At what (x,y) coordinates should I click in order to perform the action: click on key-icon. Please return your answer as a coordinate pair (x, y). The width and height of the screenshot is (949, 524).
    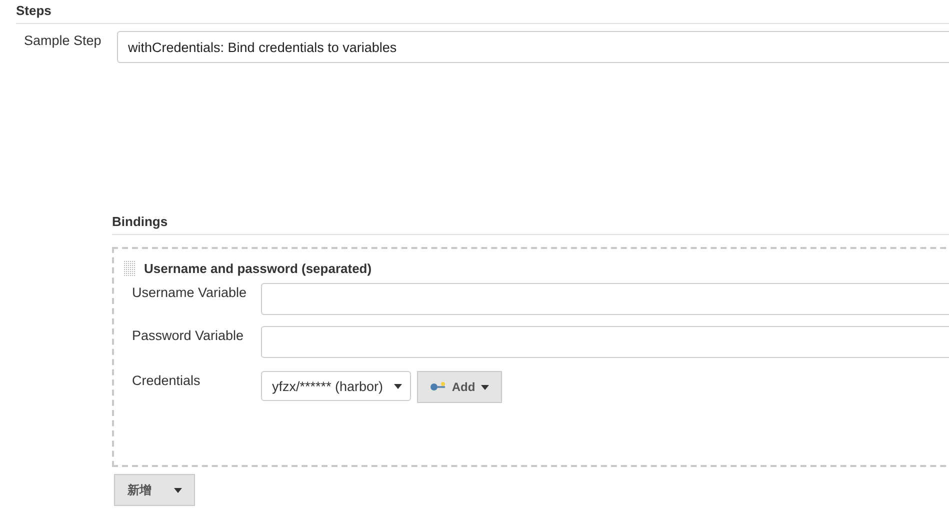
    Looking at the image, I should click on (438, 387).